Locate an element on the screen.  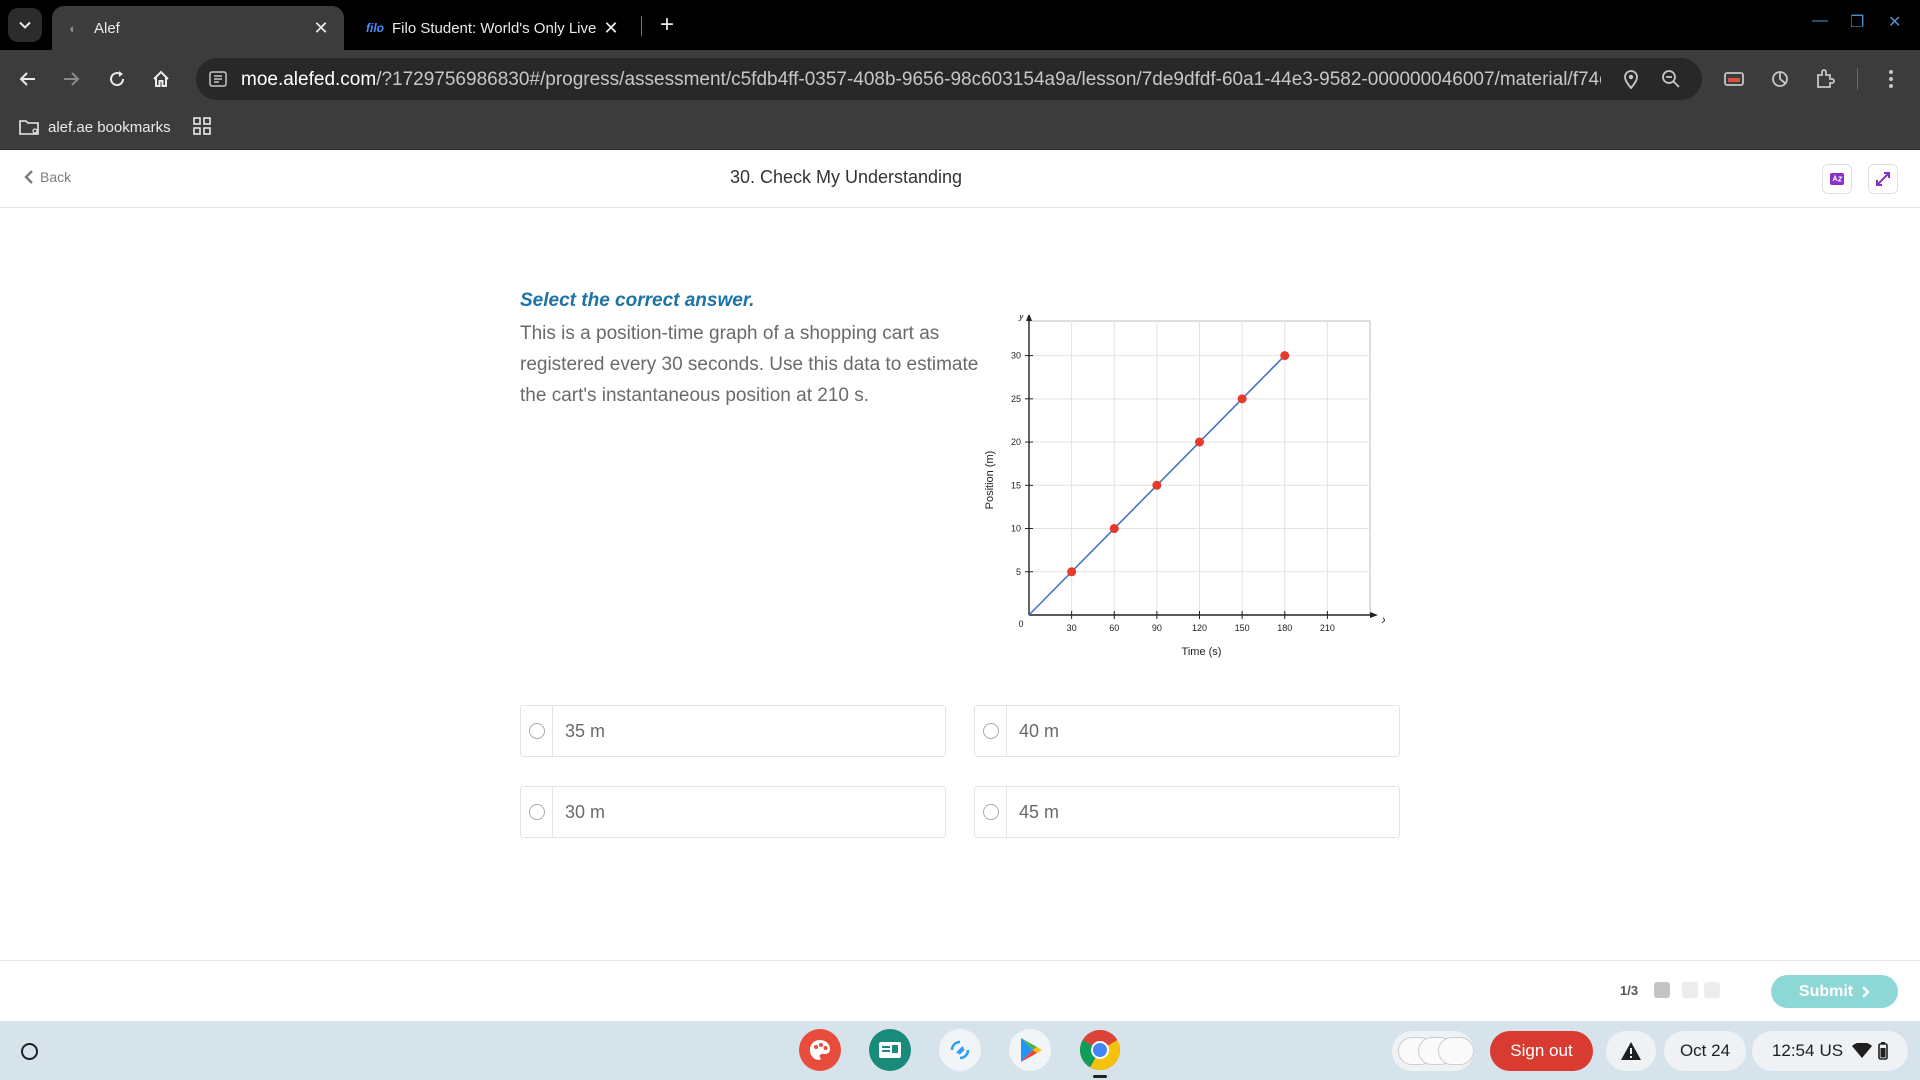
holding-space-thumbnail is located at coordinates (1456, 1051).